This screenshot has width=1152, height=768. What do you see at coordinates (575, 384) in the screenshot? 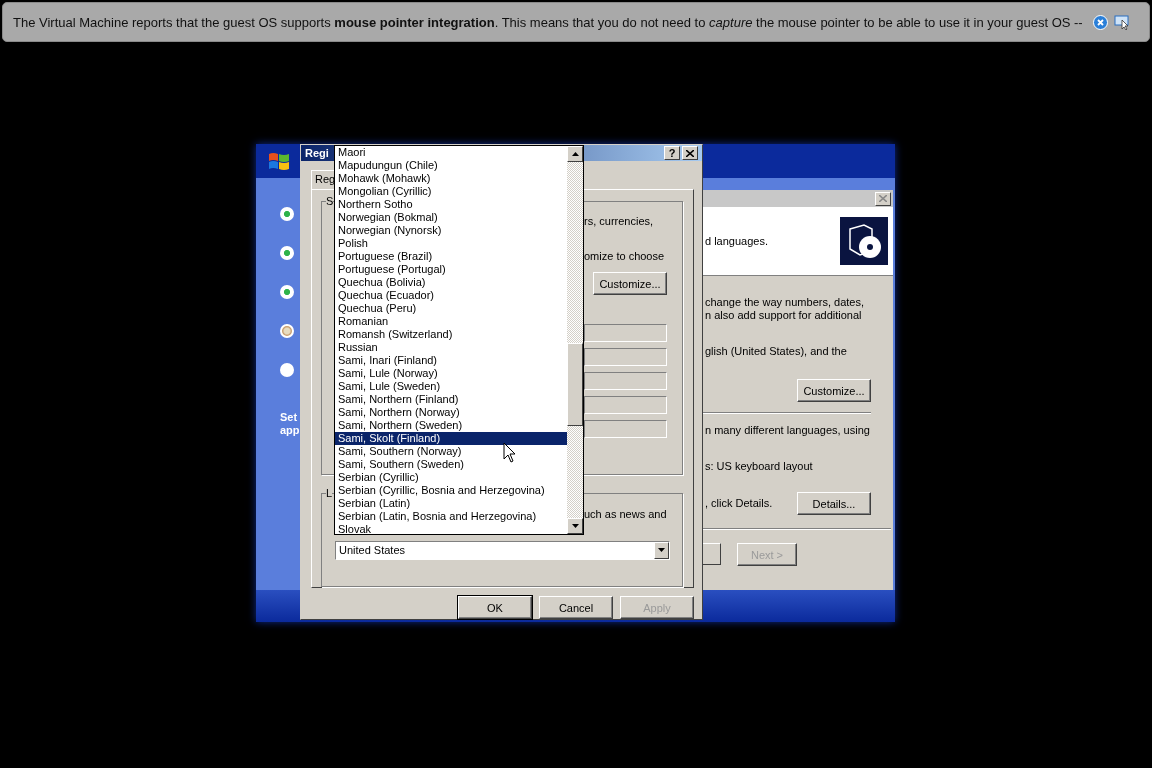
I see `scrollbar-thumb` at bounding box center [575, 384].